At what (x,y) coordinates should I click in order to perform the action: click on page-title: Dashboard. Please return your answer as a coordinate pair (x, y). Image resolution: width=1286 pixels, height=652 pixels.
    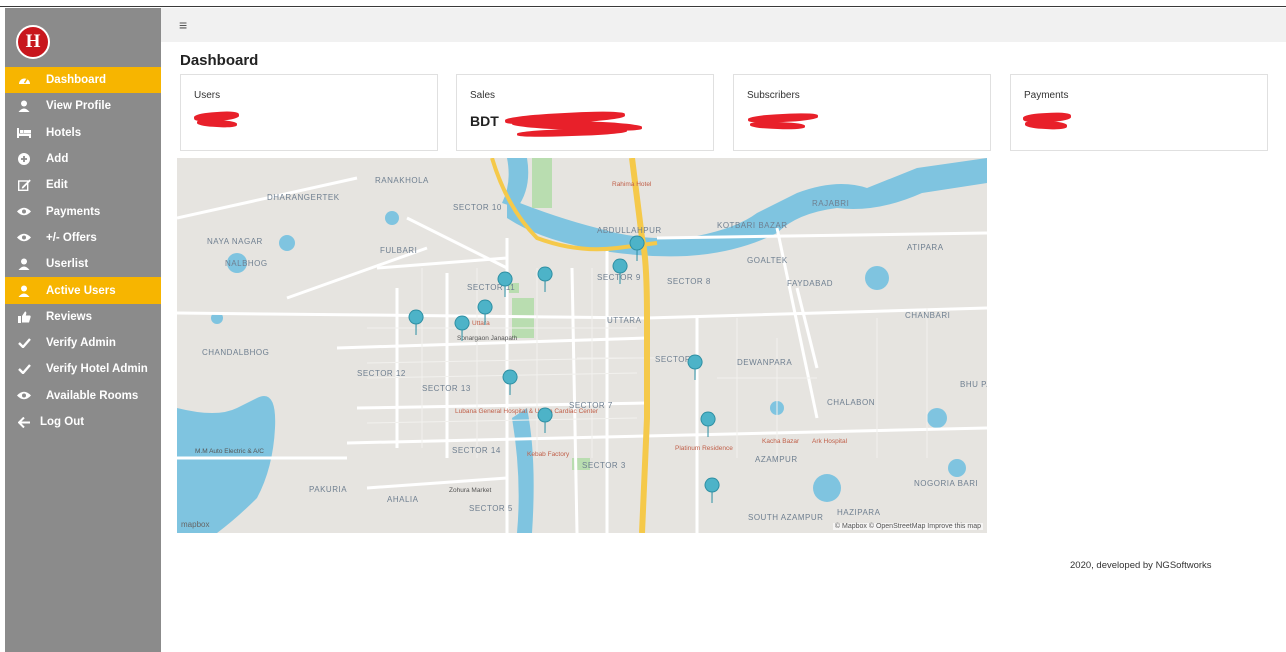
    Looking at the image, I should click on (219, 60).